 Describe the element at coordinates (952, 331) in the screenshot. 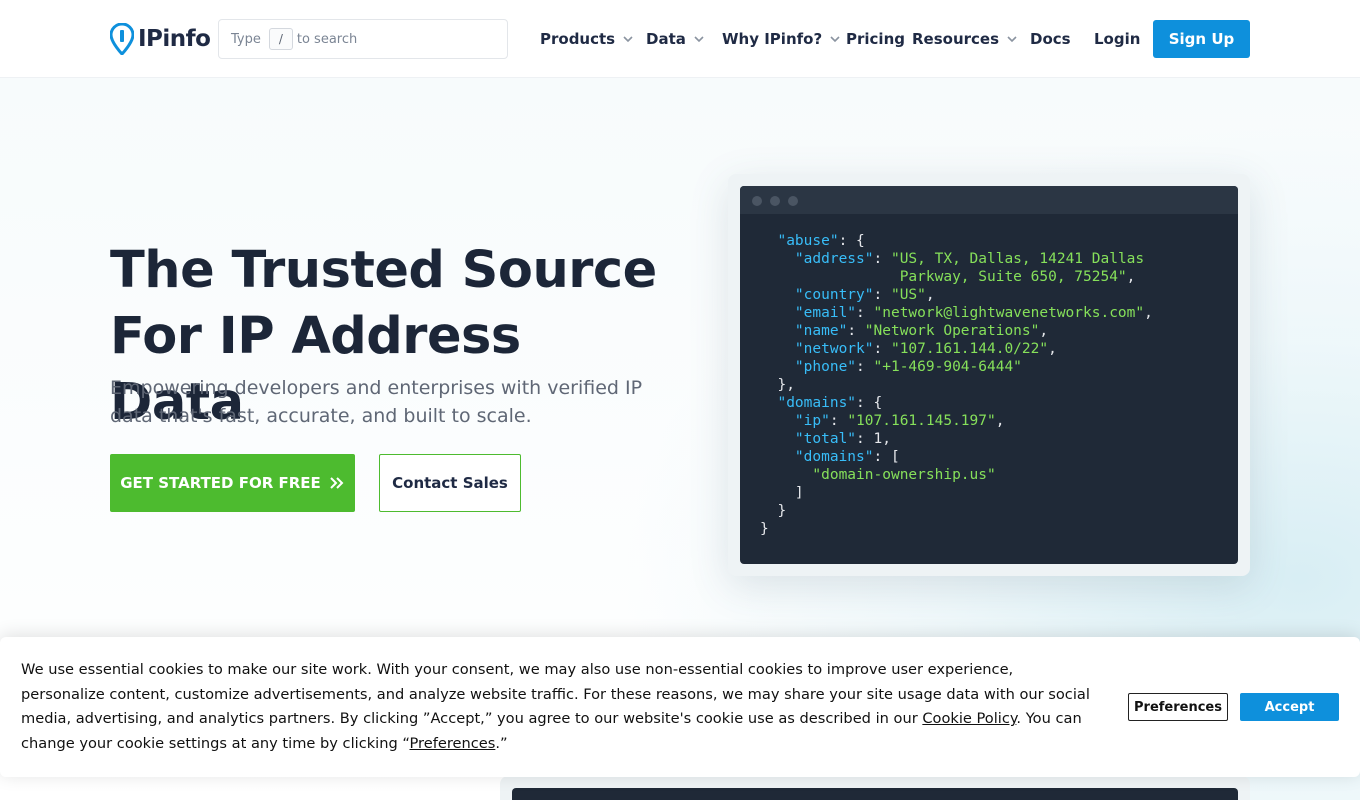

I see `json-value: "Network Operations"` at that location.